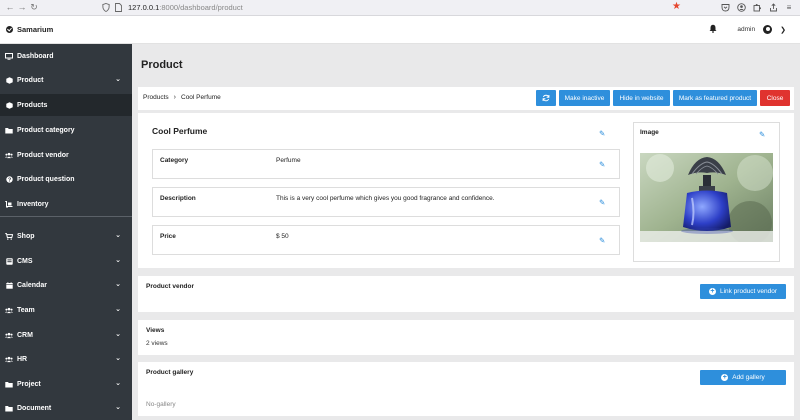  I want to click on close-button: Close, so click(775, 98).